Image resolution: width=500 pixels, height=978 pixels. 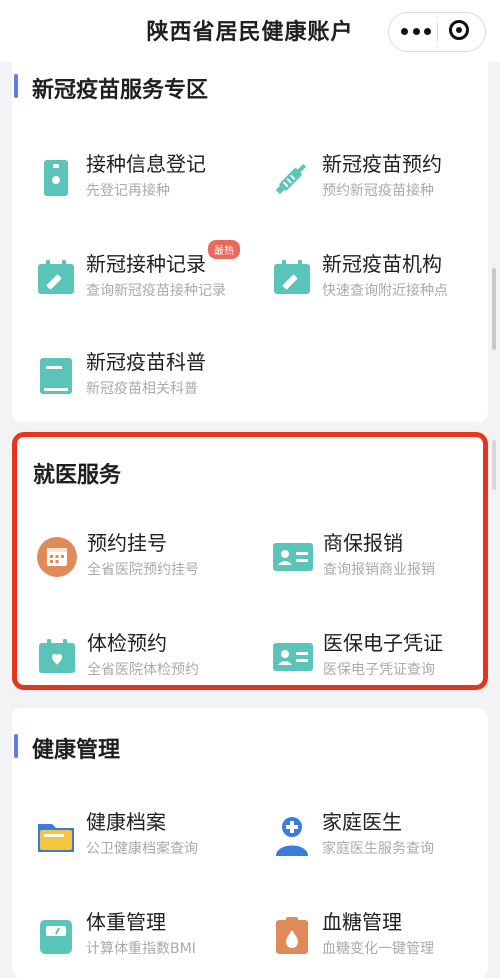 What do you see at coordinates (56, 178) in the screenshot?
I see `id-card-icon` at bounding box center [56, 178].